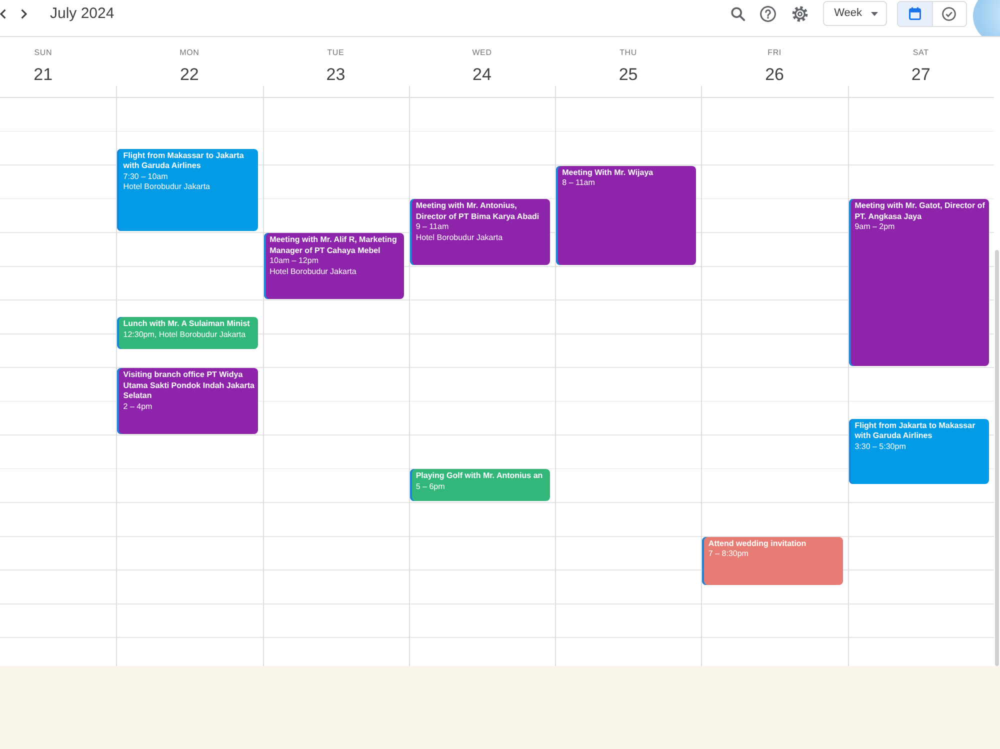 The image size is (1000, 749). I want to click on weekday-label: MON, so click(190, 52).